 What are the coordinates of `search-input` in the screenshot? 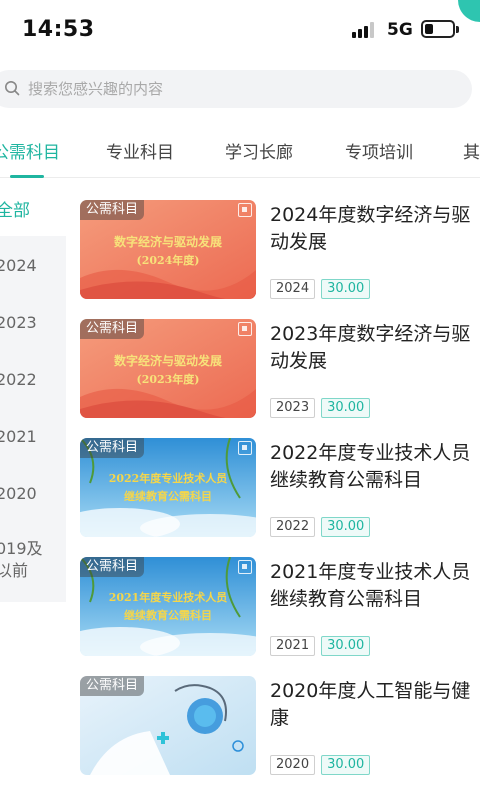 It's located at (238, 89).